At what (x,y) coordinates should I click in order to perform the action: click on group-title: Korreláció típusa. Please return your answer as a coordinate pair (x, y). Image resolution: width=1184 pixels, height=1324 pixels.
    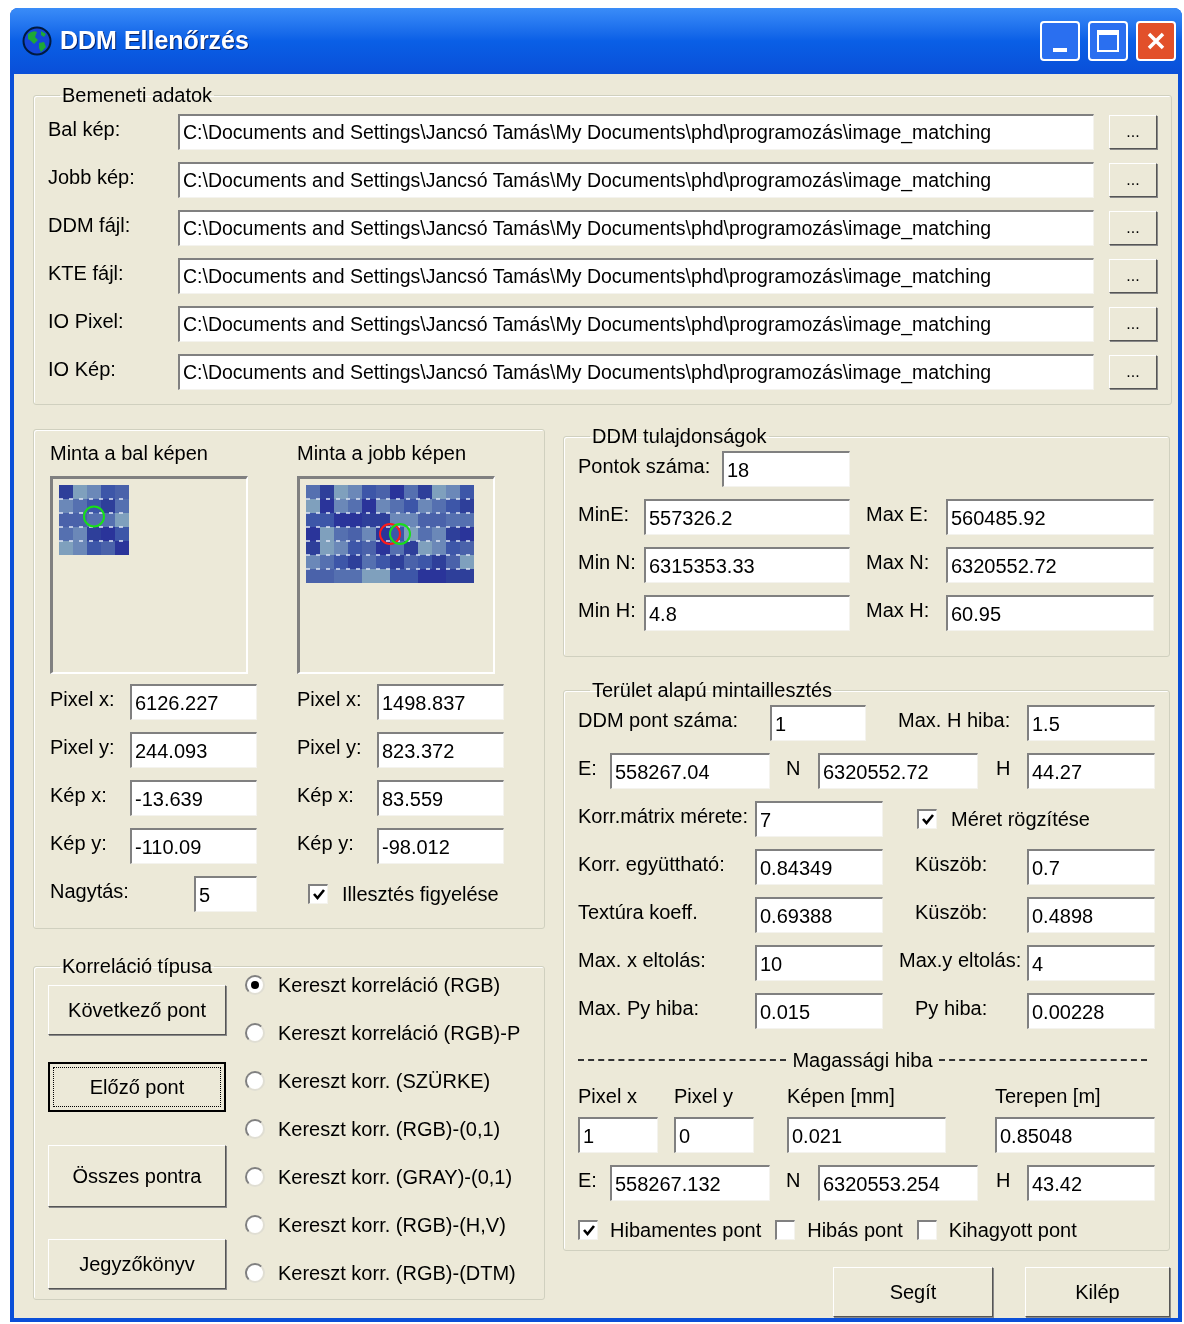
    Looking at the image, I should click on (137, 966).